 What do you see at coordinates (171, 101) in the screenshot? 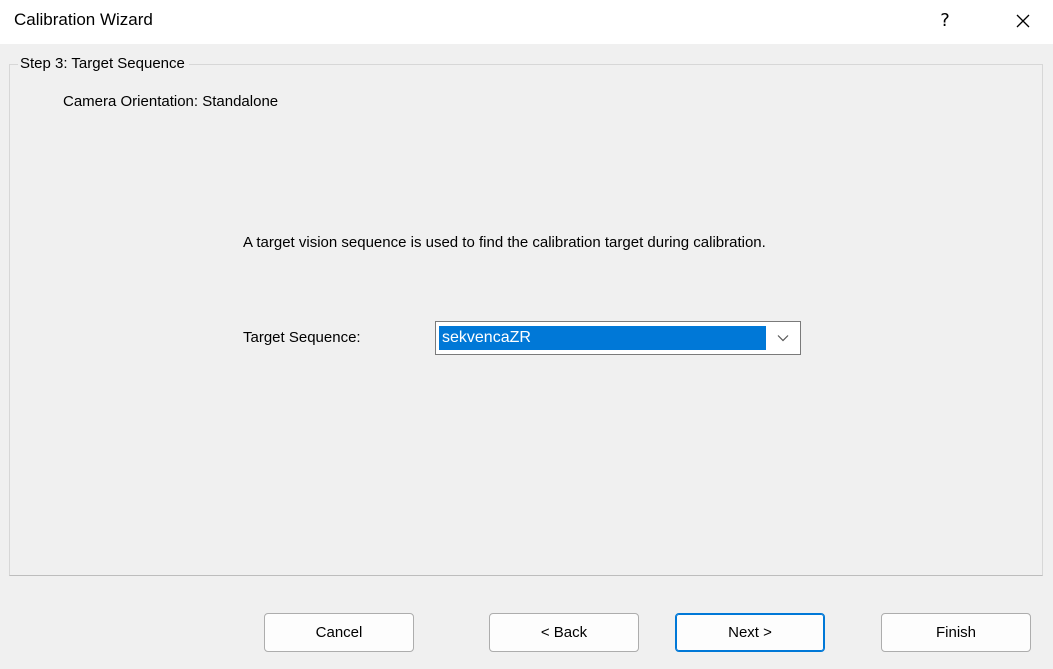
I see `camera-orientation-label: Camera Orientation: Standalone` at bounding box center [171, 101].